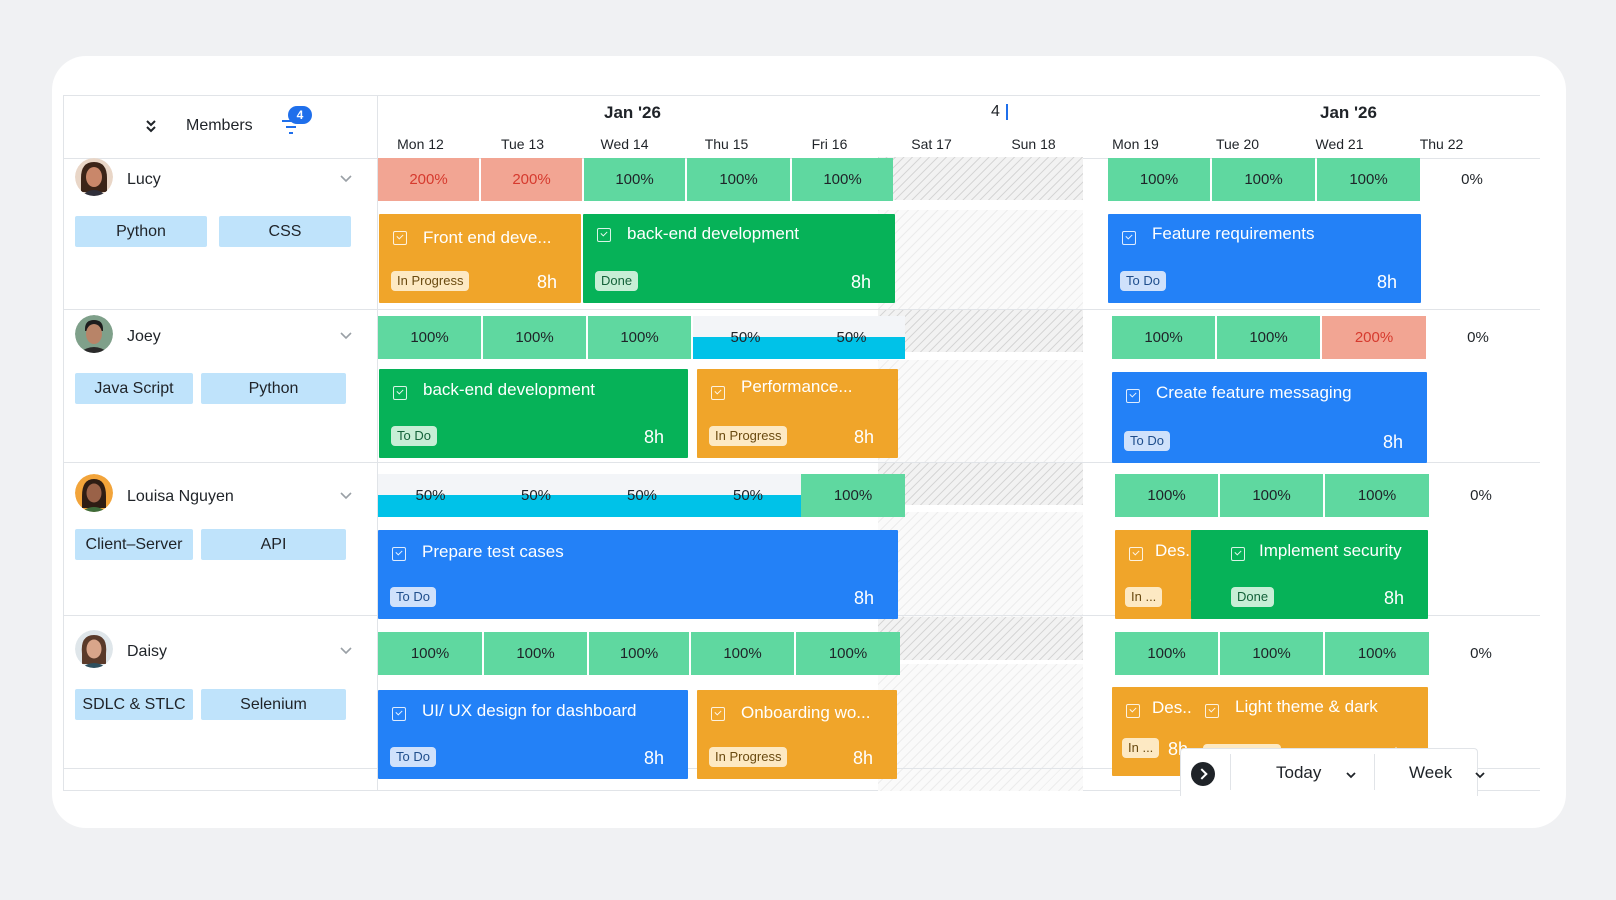 This screenshot has width=1616, height=900. Describe the element at coordinates (1348, 112) in the screenshot. I see `month-label: Jan '26` at that location.